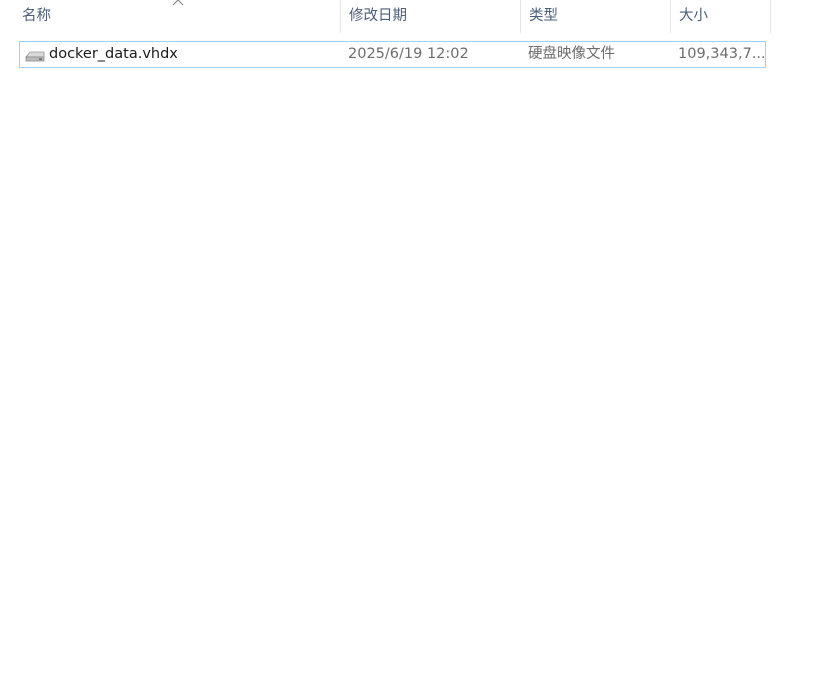 The image size is (826, 689). Describe the element at coordinates (431, 16) in the screenshot. I see `column-header-date: 修改日期` at that location.